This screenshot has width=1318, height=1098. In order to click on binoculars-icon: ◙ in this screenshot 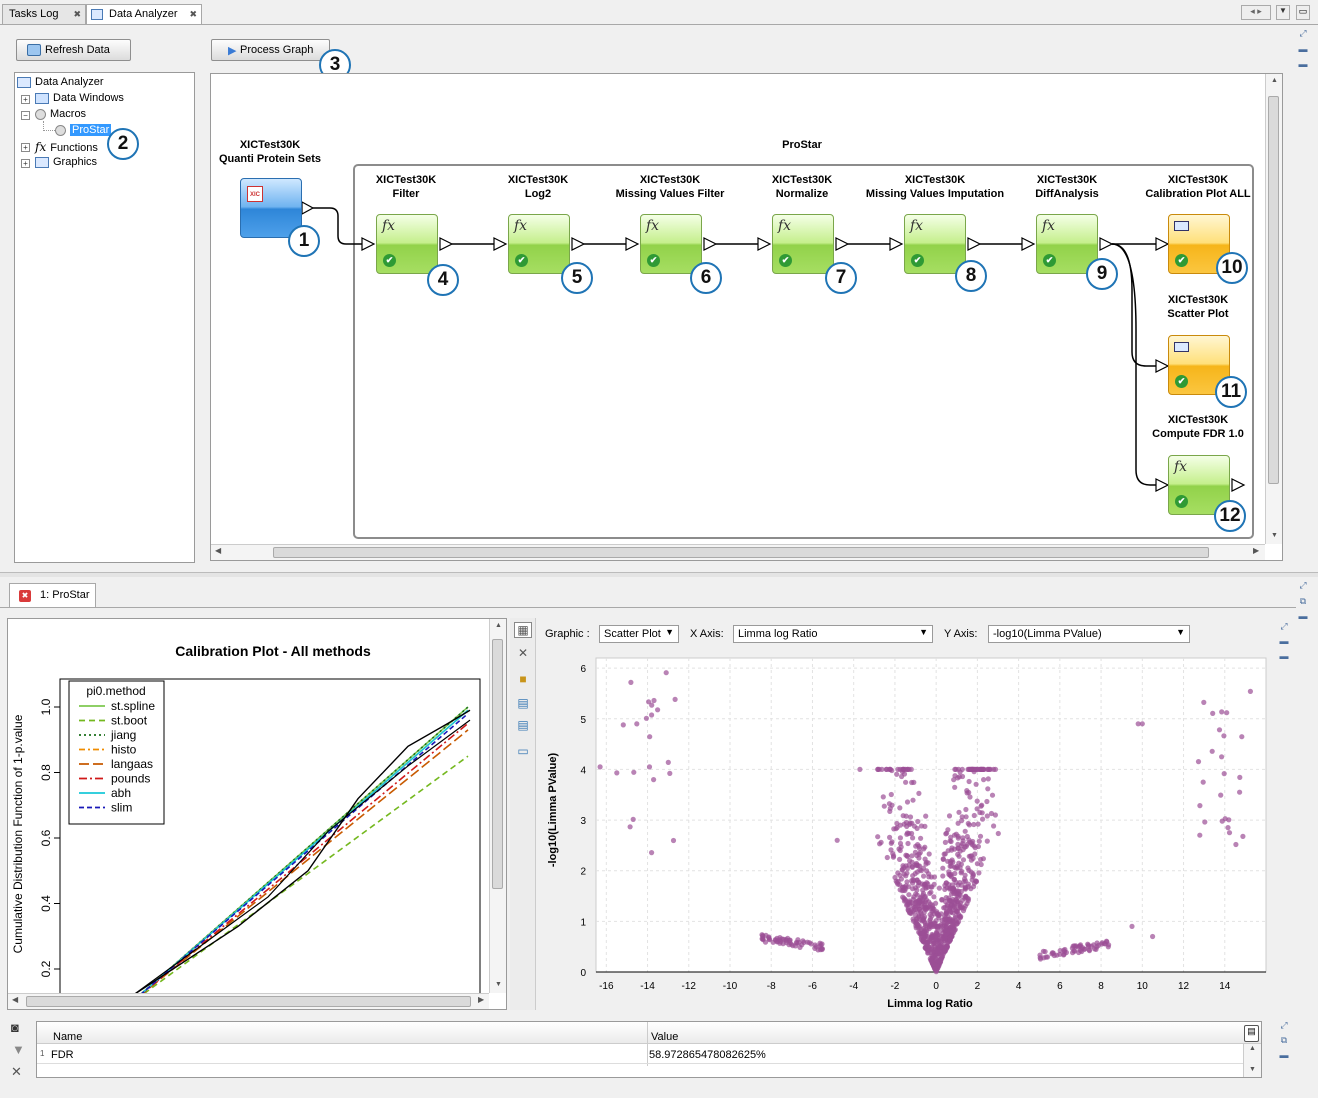, I will do `click(15, 1027)`.